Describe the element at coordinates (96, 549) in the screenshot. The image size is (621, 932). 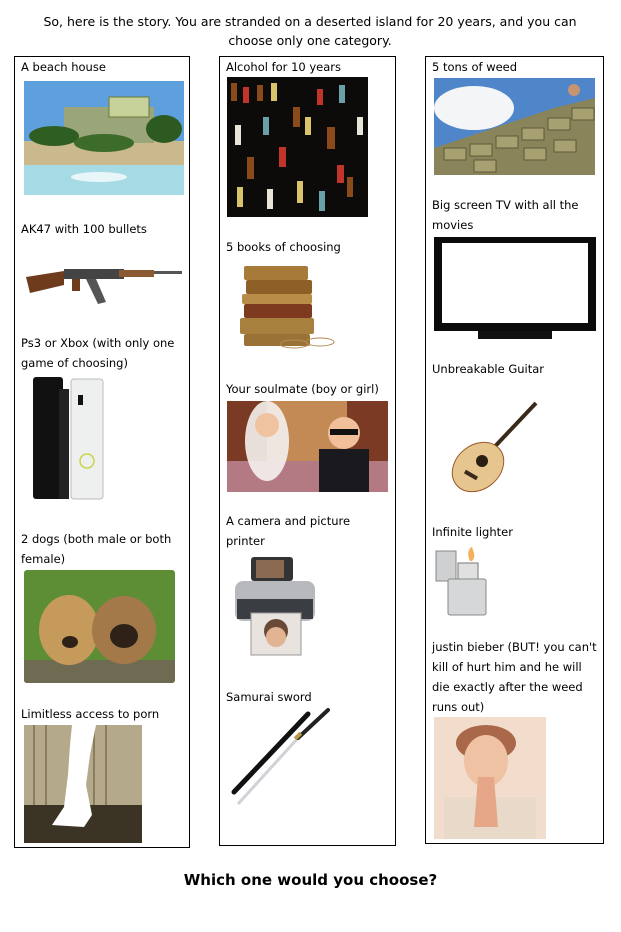
I see `item-label: 2 dogs (both male or both female)` at that location.